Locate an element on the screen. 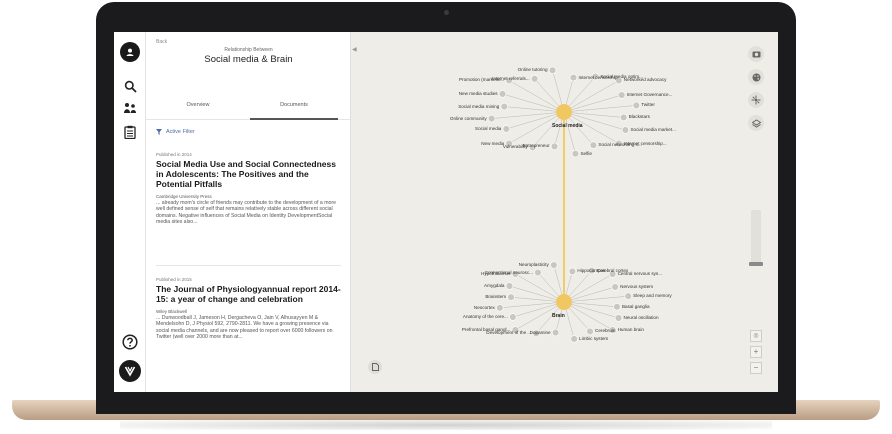  graph-node-label: Blackstars is located at coordinates (639, 116).